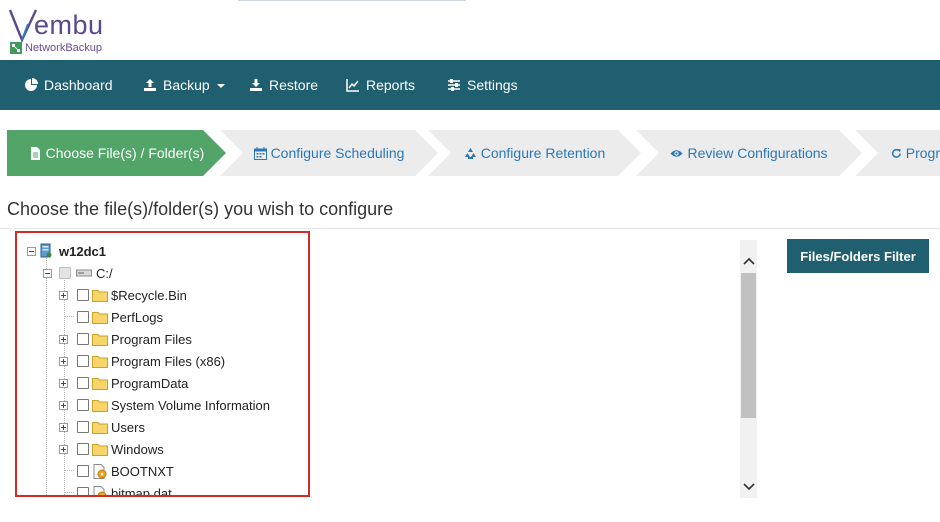 The width and height of the screenshot is (940, 522). What do you see at coordinates (150, 85) in the screenshot?
I see `upload-icon` at bounding box center [150, 85].